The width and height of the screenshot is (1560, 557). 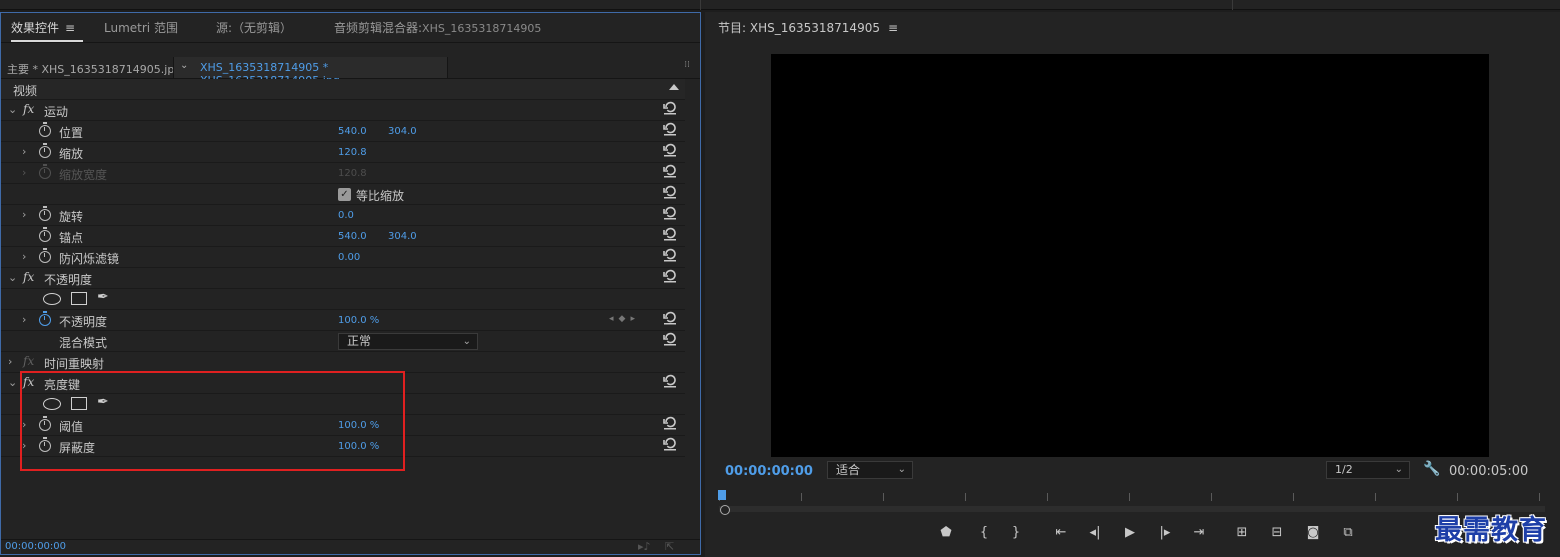 What do you see at coordinates (984, 532) in the screenshot?
I see `mark-in-icon: {` at bounding box center [984, 532].